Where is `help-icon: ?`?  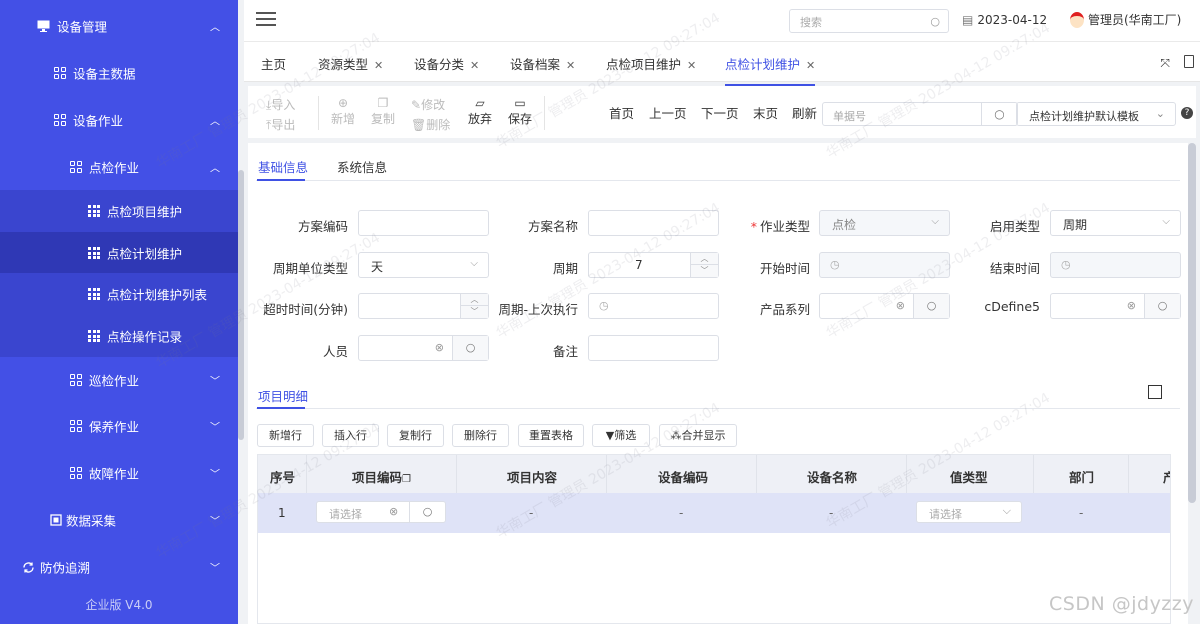 help-icon: ? is located at coordinates (1187, 113).